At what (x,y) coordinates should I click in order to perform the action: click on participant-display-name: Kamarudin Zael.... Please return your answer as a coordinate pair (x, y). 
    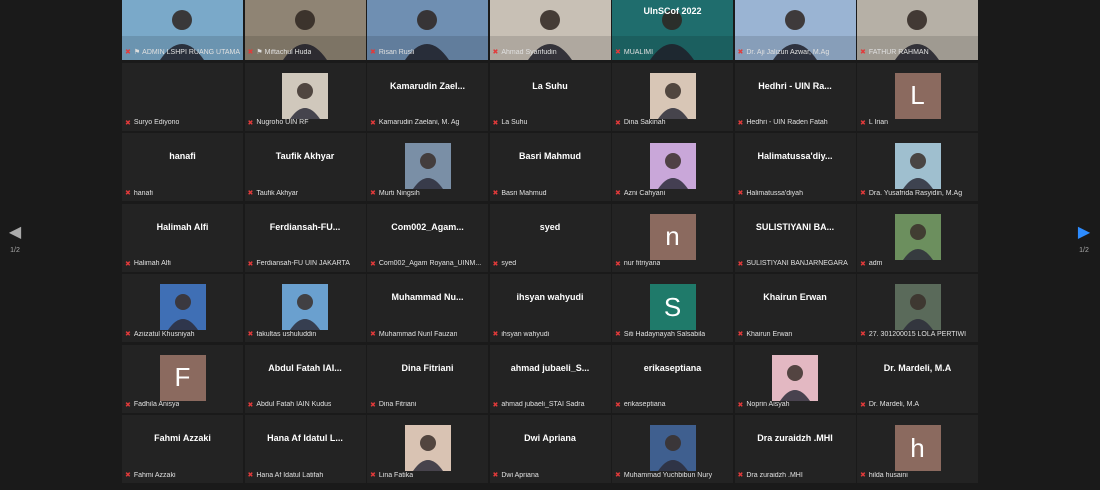
    Looking at the image, I should click on (427, 85).